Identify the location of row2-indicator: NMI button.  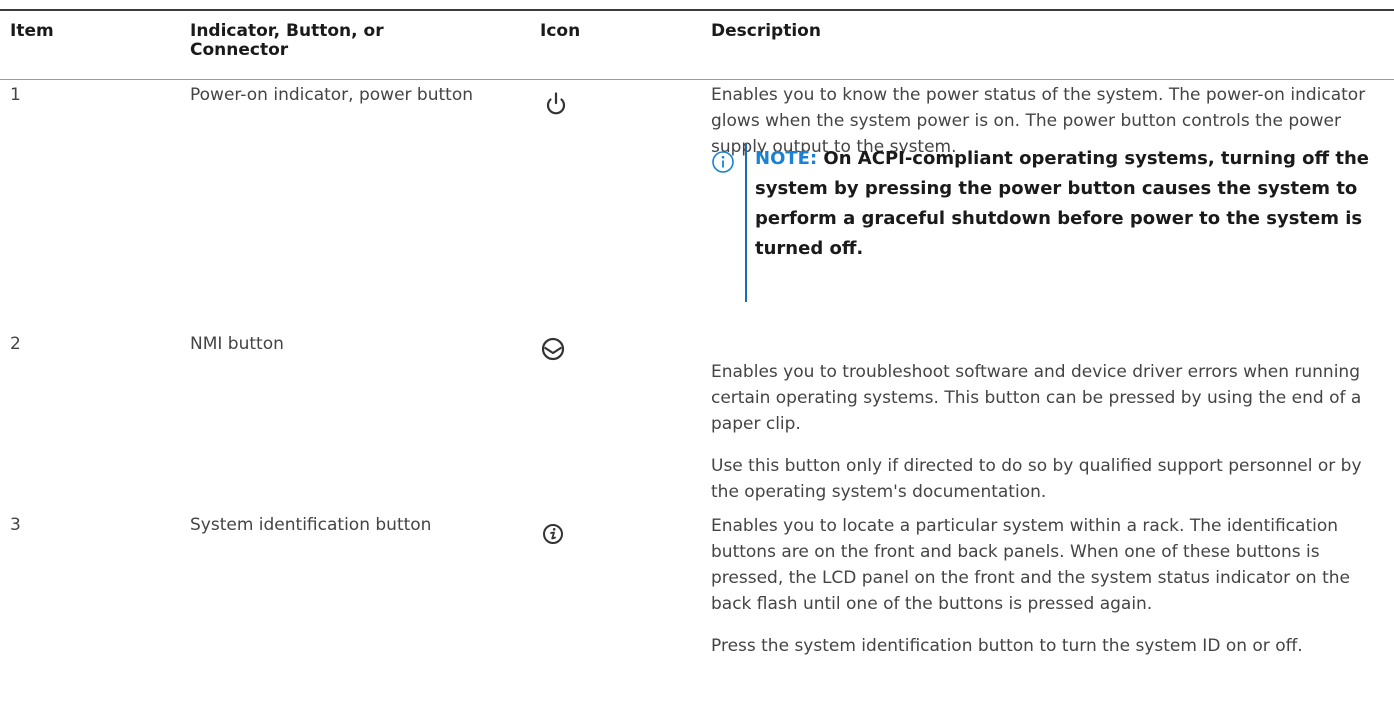
(237, 344).